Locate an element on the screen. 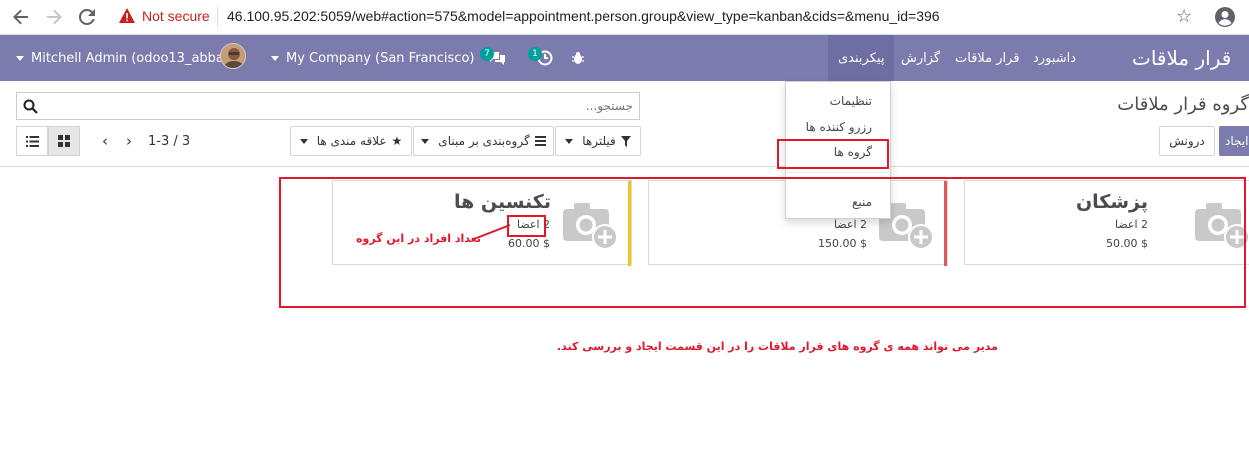 The height and width of the screenshot is (457, 1249). grid-icon is located at coordinates (64, 141).